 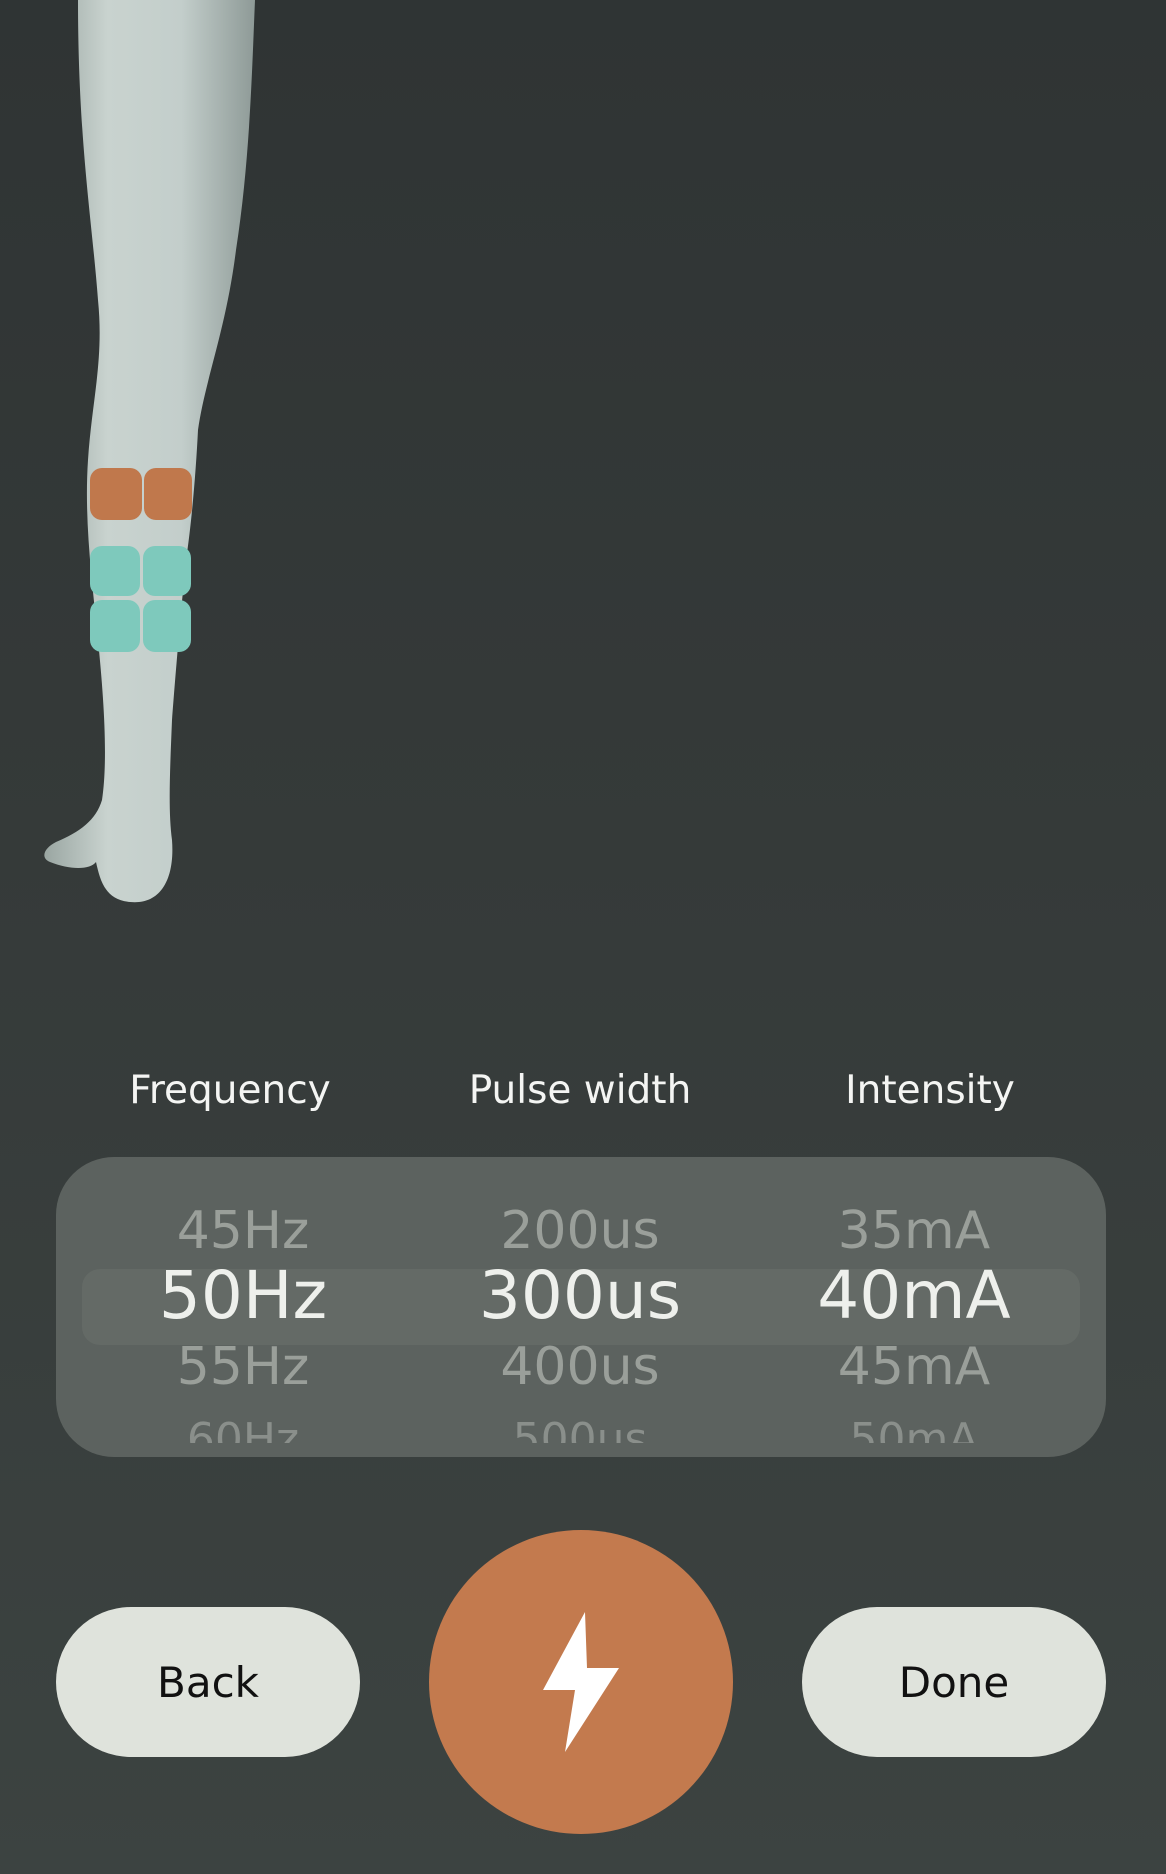 What do you see at coordinates (243, 1231) in the screenshot?
I see `frequency-option-above: 45Hz` at bounding box center [243, 1231].